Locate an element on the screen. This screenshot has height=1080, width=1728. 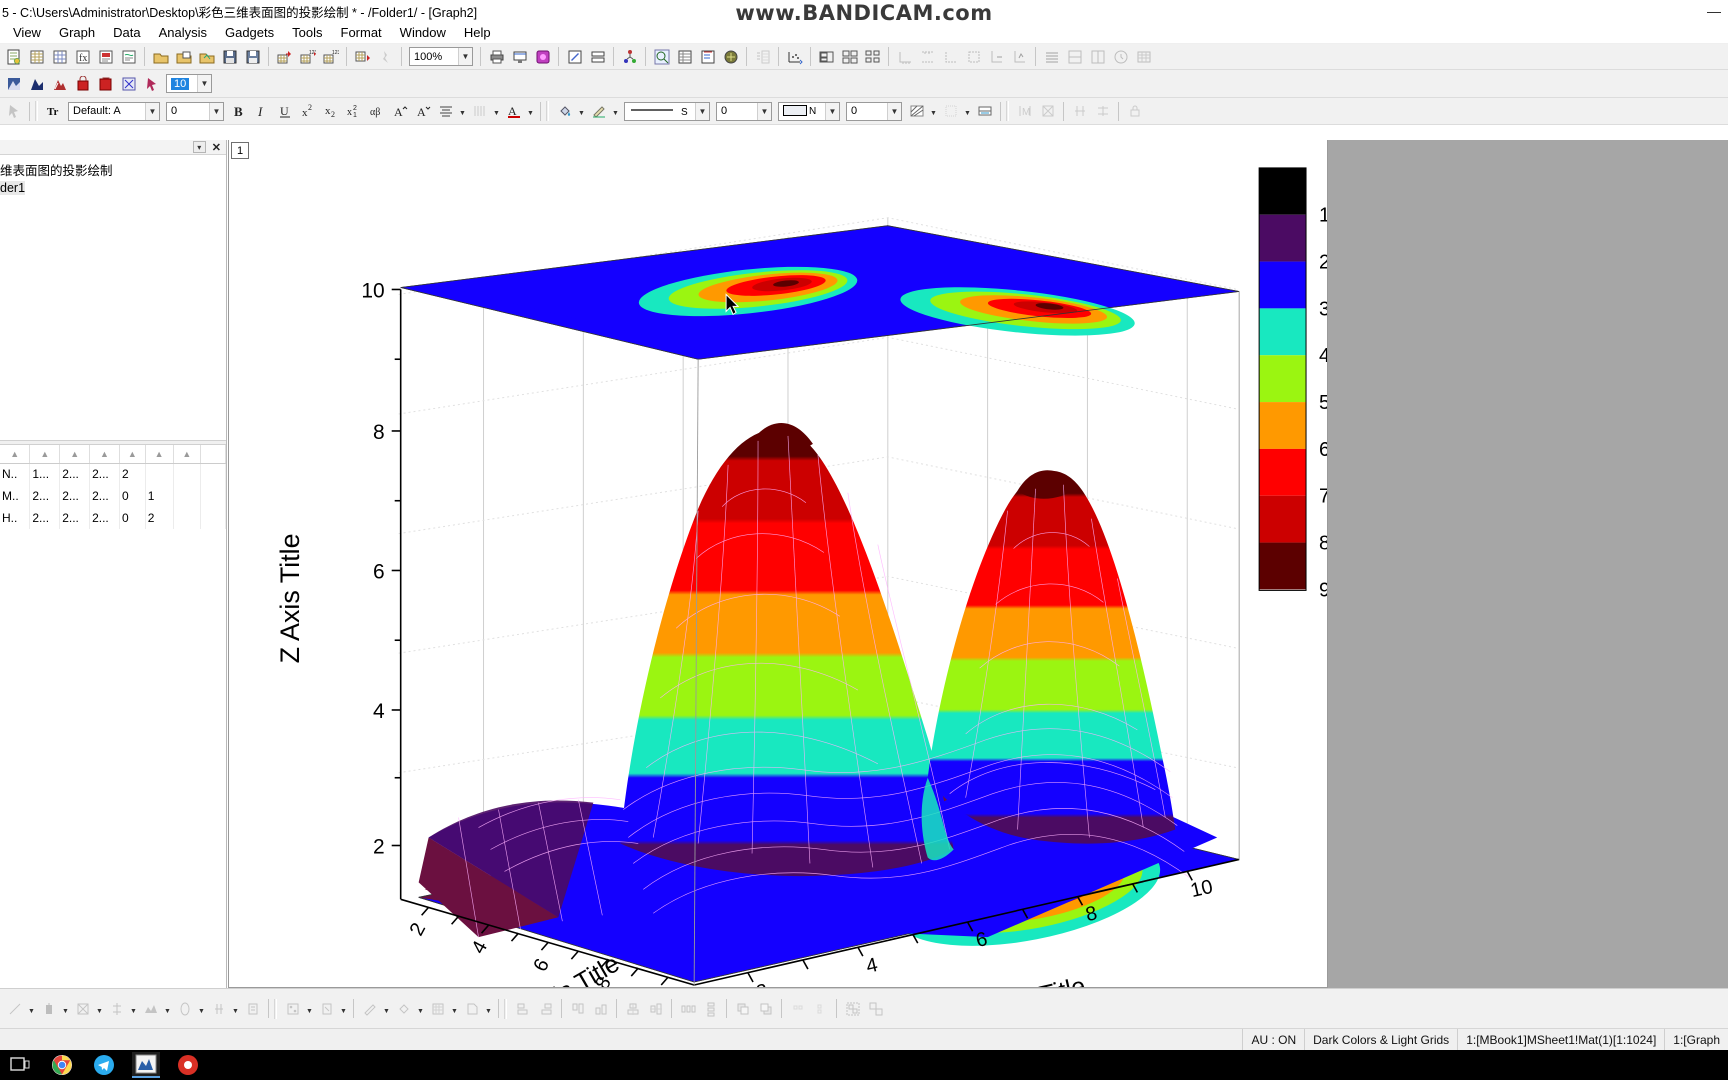
font-size-combo: 0 ▼ is located at coordinates (195, 111).